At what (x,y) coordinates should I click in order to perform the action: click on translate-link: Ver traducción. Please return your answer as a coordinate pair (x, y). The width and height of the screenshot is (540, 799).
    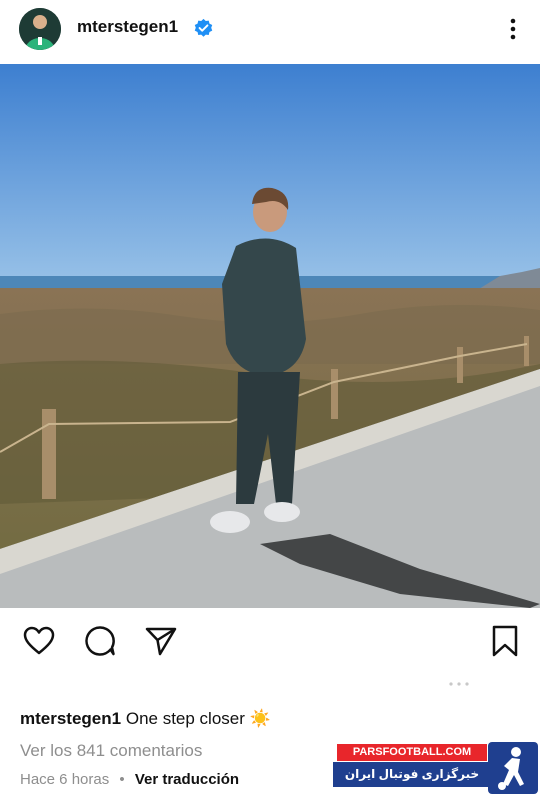
    Looking at the image, I should click on (187, 779).